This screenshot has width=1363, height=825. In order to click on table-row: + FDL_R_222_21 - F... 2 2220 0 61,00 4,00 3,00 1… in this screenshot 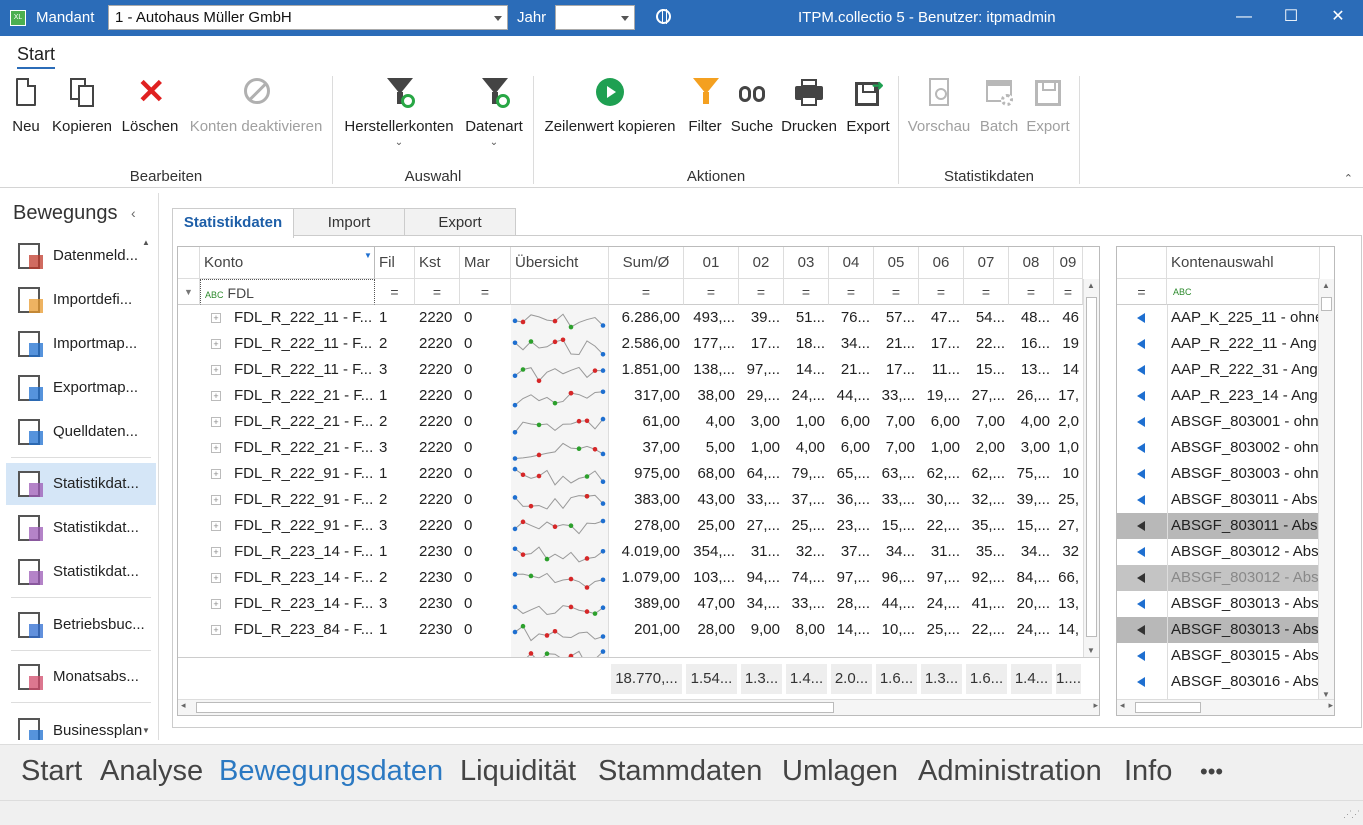, I will do `click(630, 422)`.